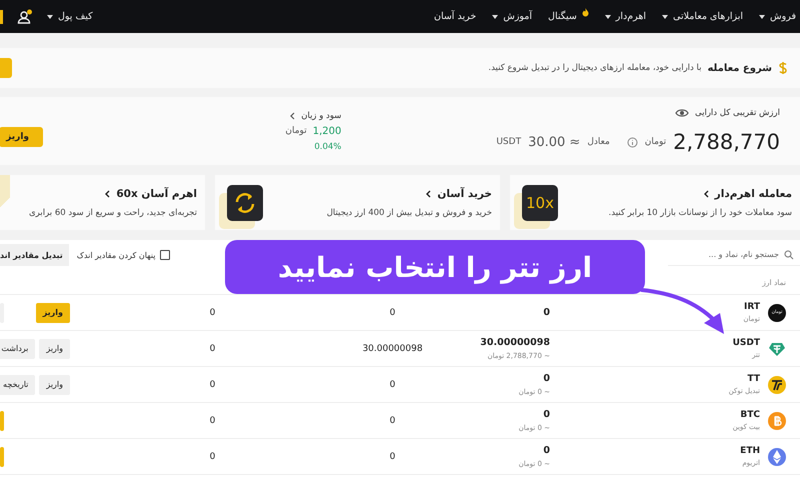 This screenshot has width=800, height=484. I want to click on action-button: تاریخچه, so click(18, 384).